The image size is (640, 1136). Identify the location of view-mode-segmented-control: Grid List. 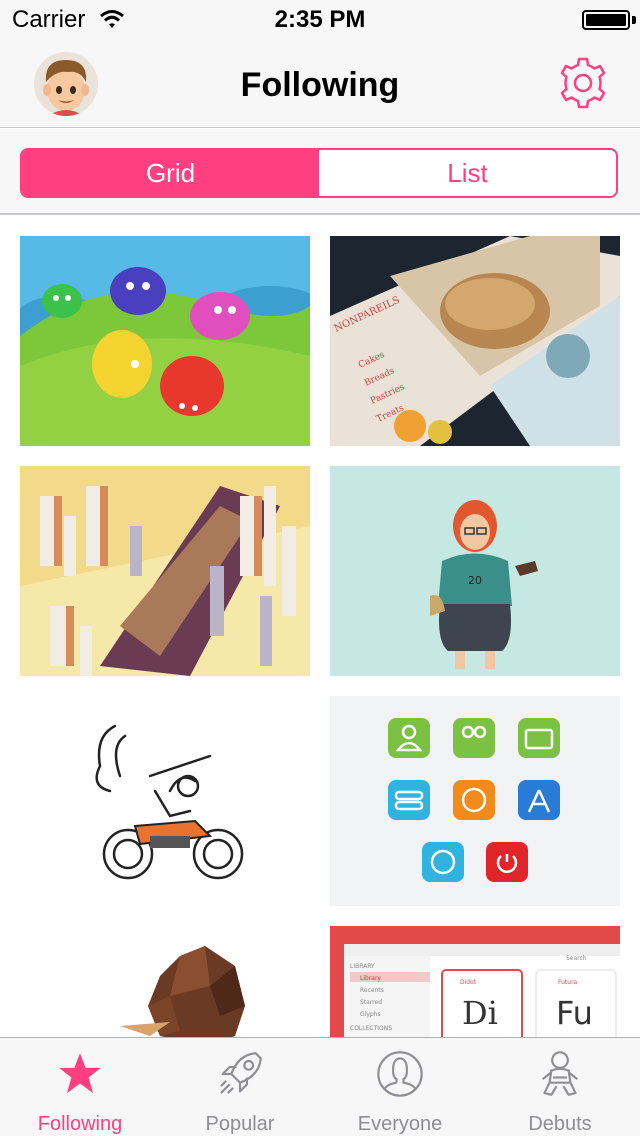
(319, 173).